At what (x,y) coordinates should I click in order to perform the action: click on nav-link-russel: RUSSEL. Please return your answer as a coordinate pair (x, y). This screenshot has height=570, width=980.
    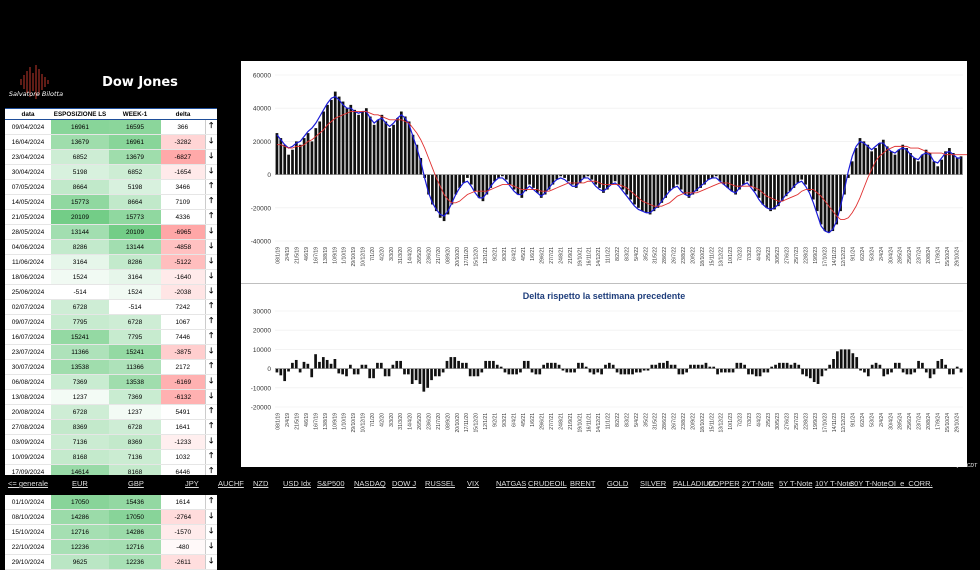
    Looking at the image, I should click on (440, 483).